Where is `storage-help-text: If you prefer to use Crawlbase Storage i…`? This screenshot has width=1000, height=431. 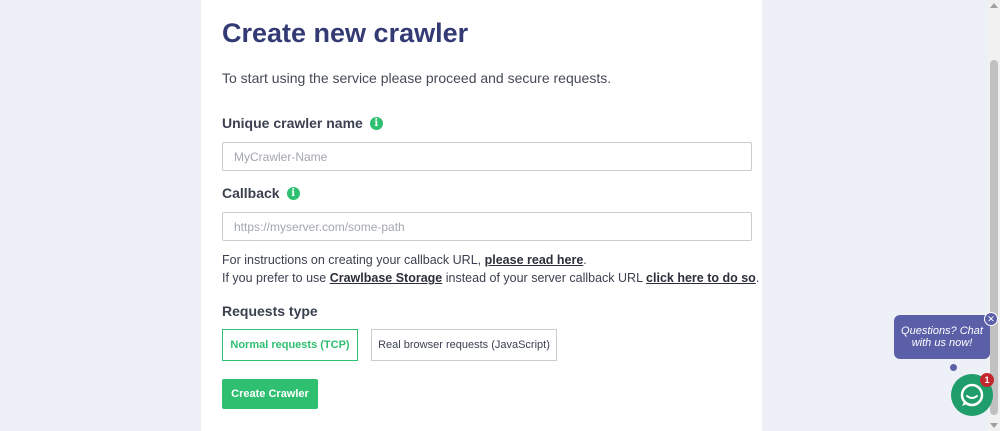 storage-help-text: If you prefer to use Crawlbase Storage i… is located at coordinates (490, 278).